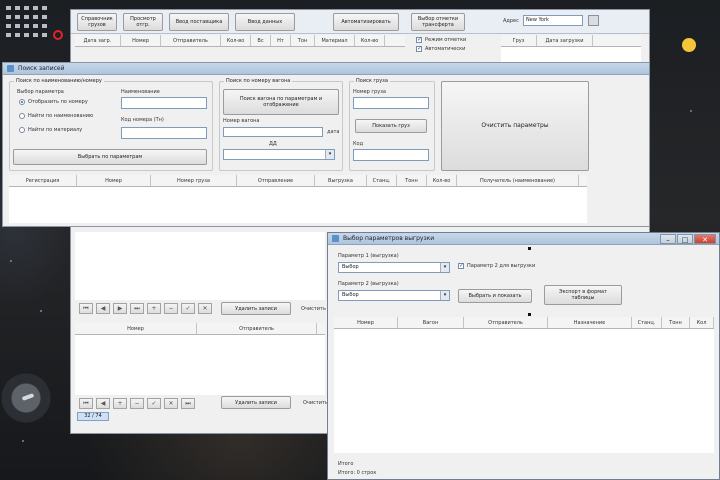  I want to click on param1-combo: Выбор ▾, so click(394, 267).